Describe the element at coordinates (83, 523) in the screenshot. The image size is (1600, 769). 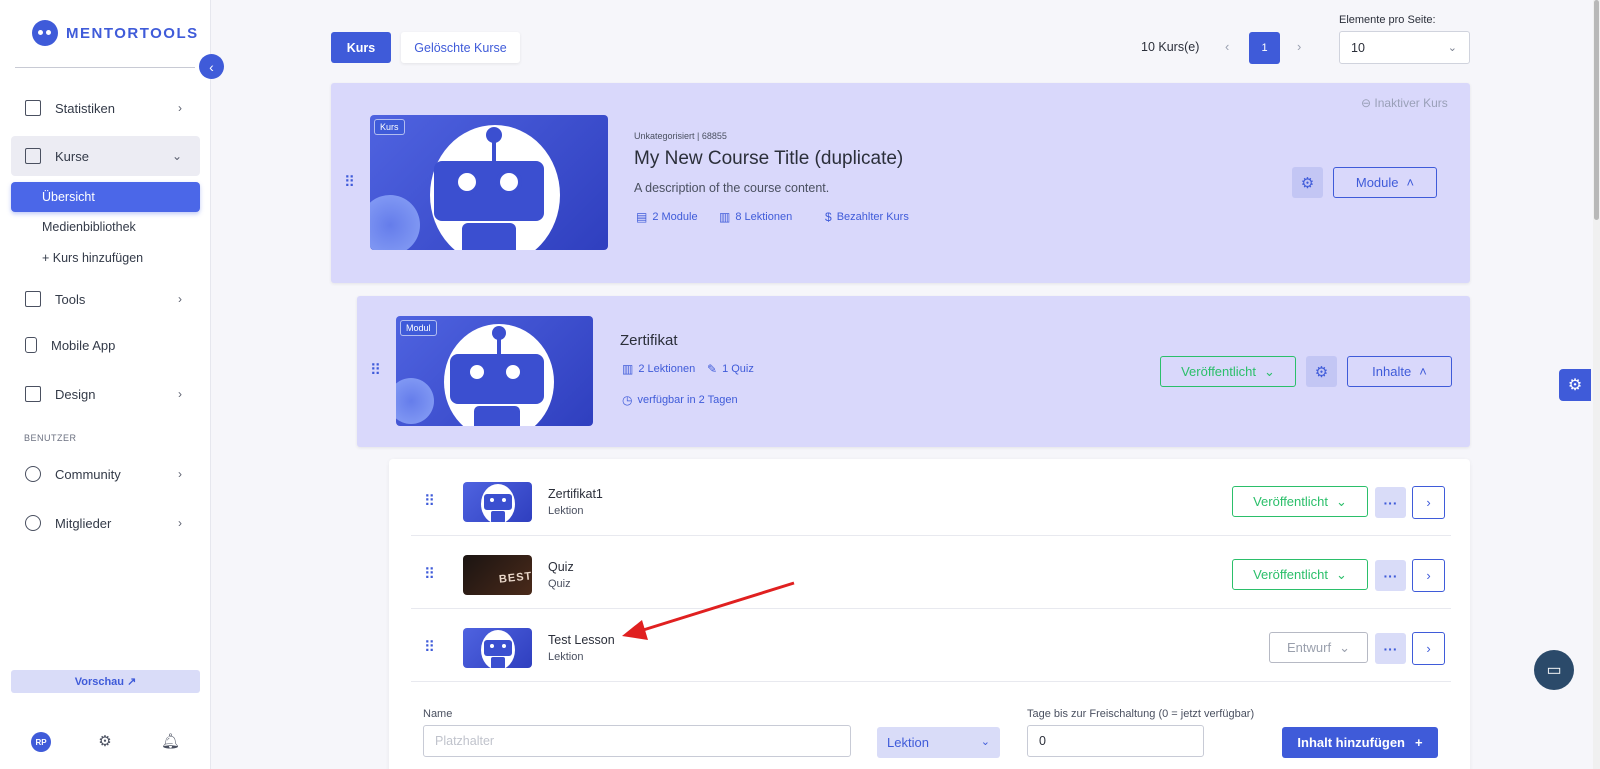
I see `sidebar-item-label: Mitglieder` at that location.